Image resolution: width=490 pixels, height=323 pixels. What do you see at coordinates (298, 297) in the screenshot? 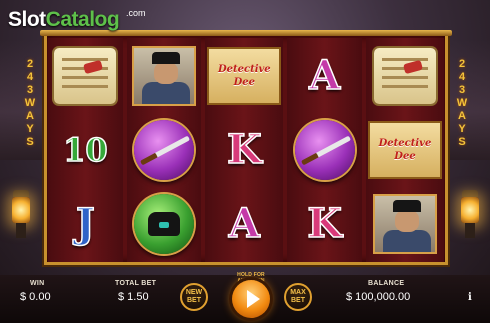
I see `max-bet-button: MAX BET` at bounding box center [298, 297].